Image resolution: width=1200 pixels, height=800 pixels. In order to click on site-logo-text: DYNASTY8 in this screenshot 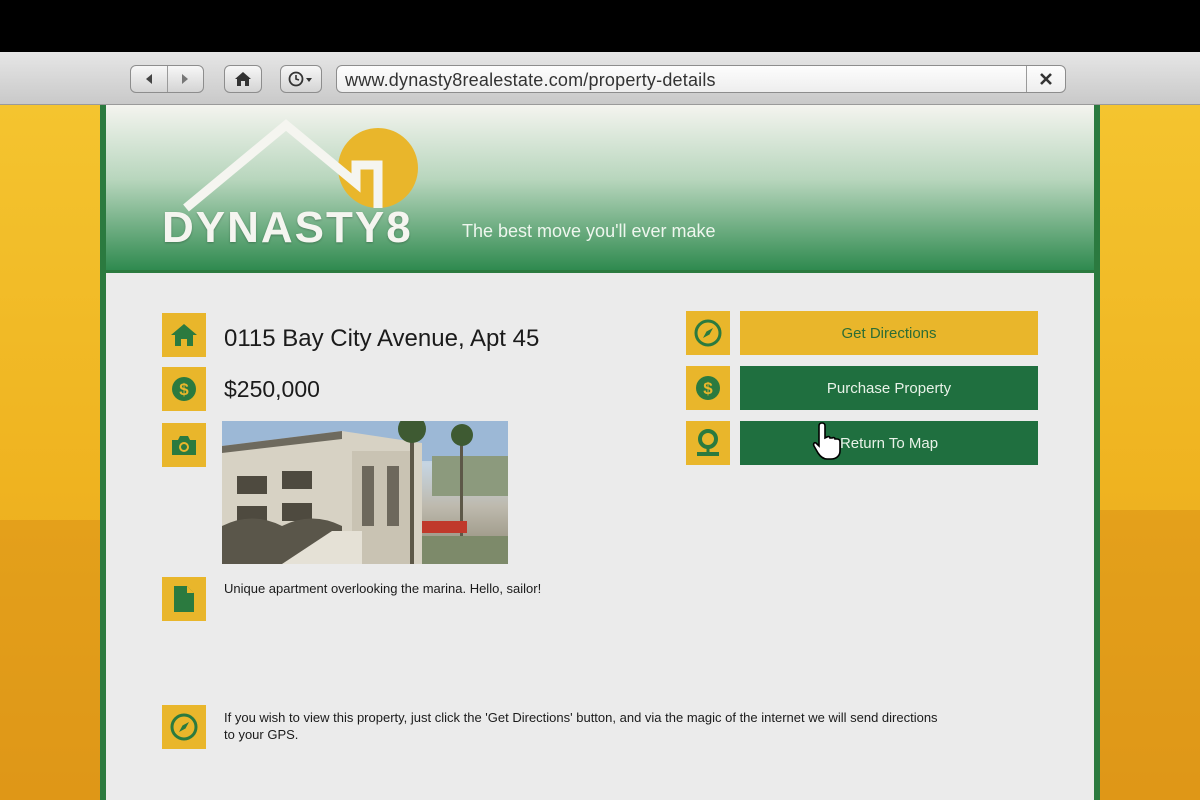, I will do `click(287, 228)`.